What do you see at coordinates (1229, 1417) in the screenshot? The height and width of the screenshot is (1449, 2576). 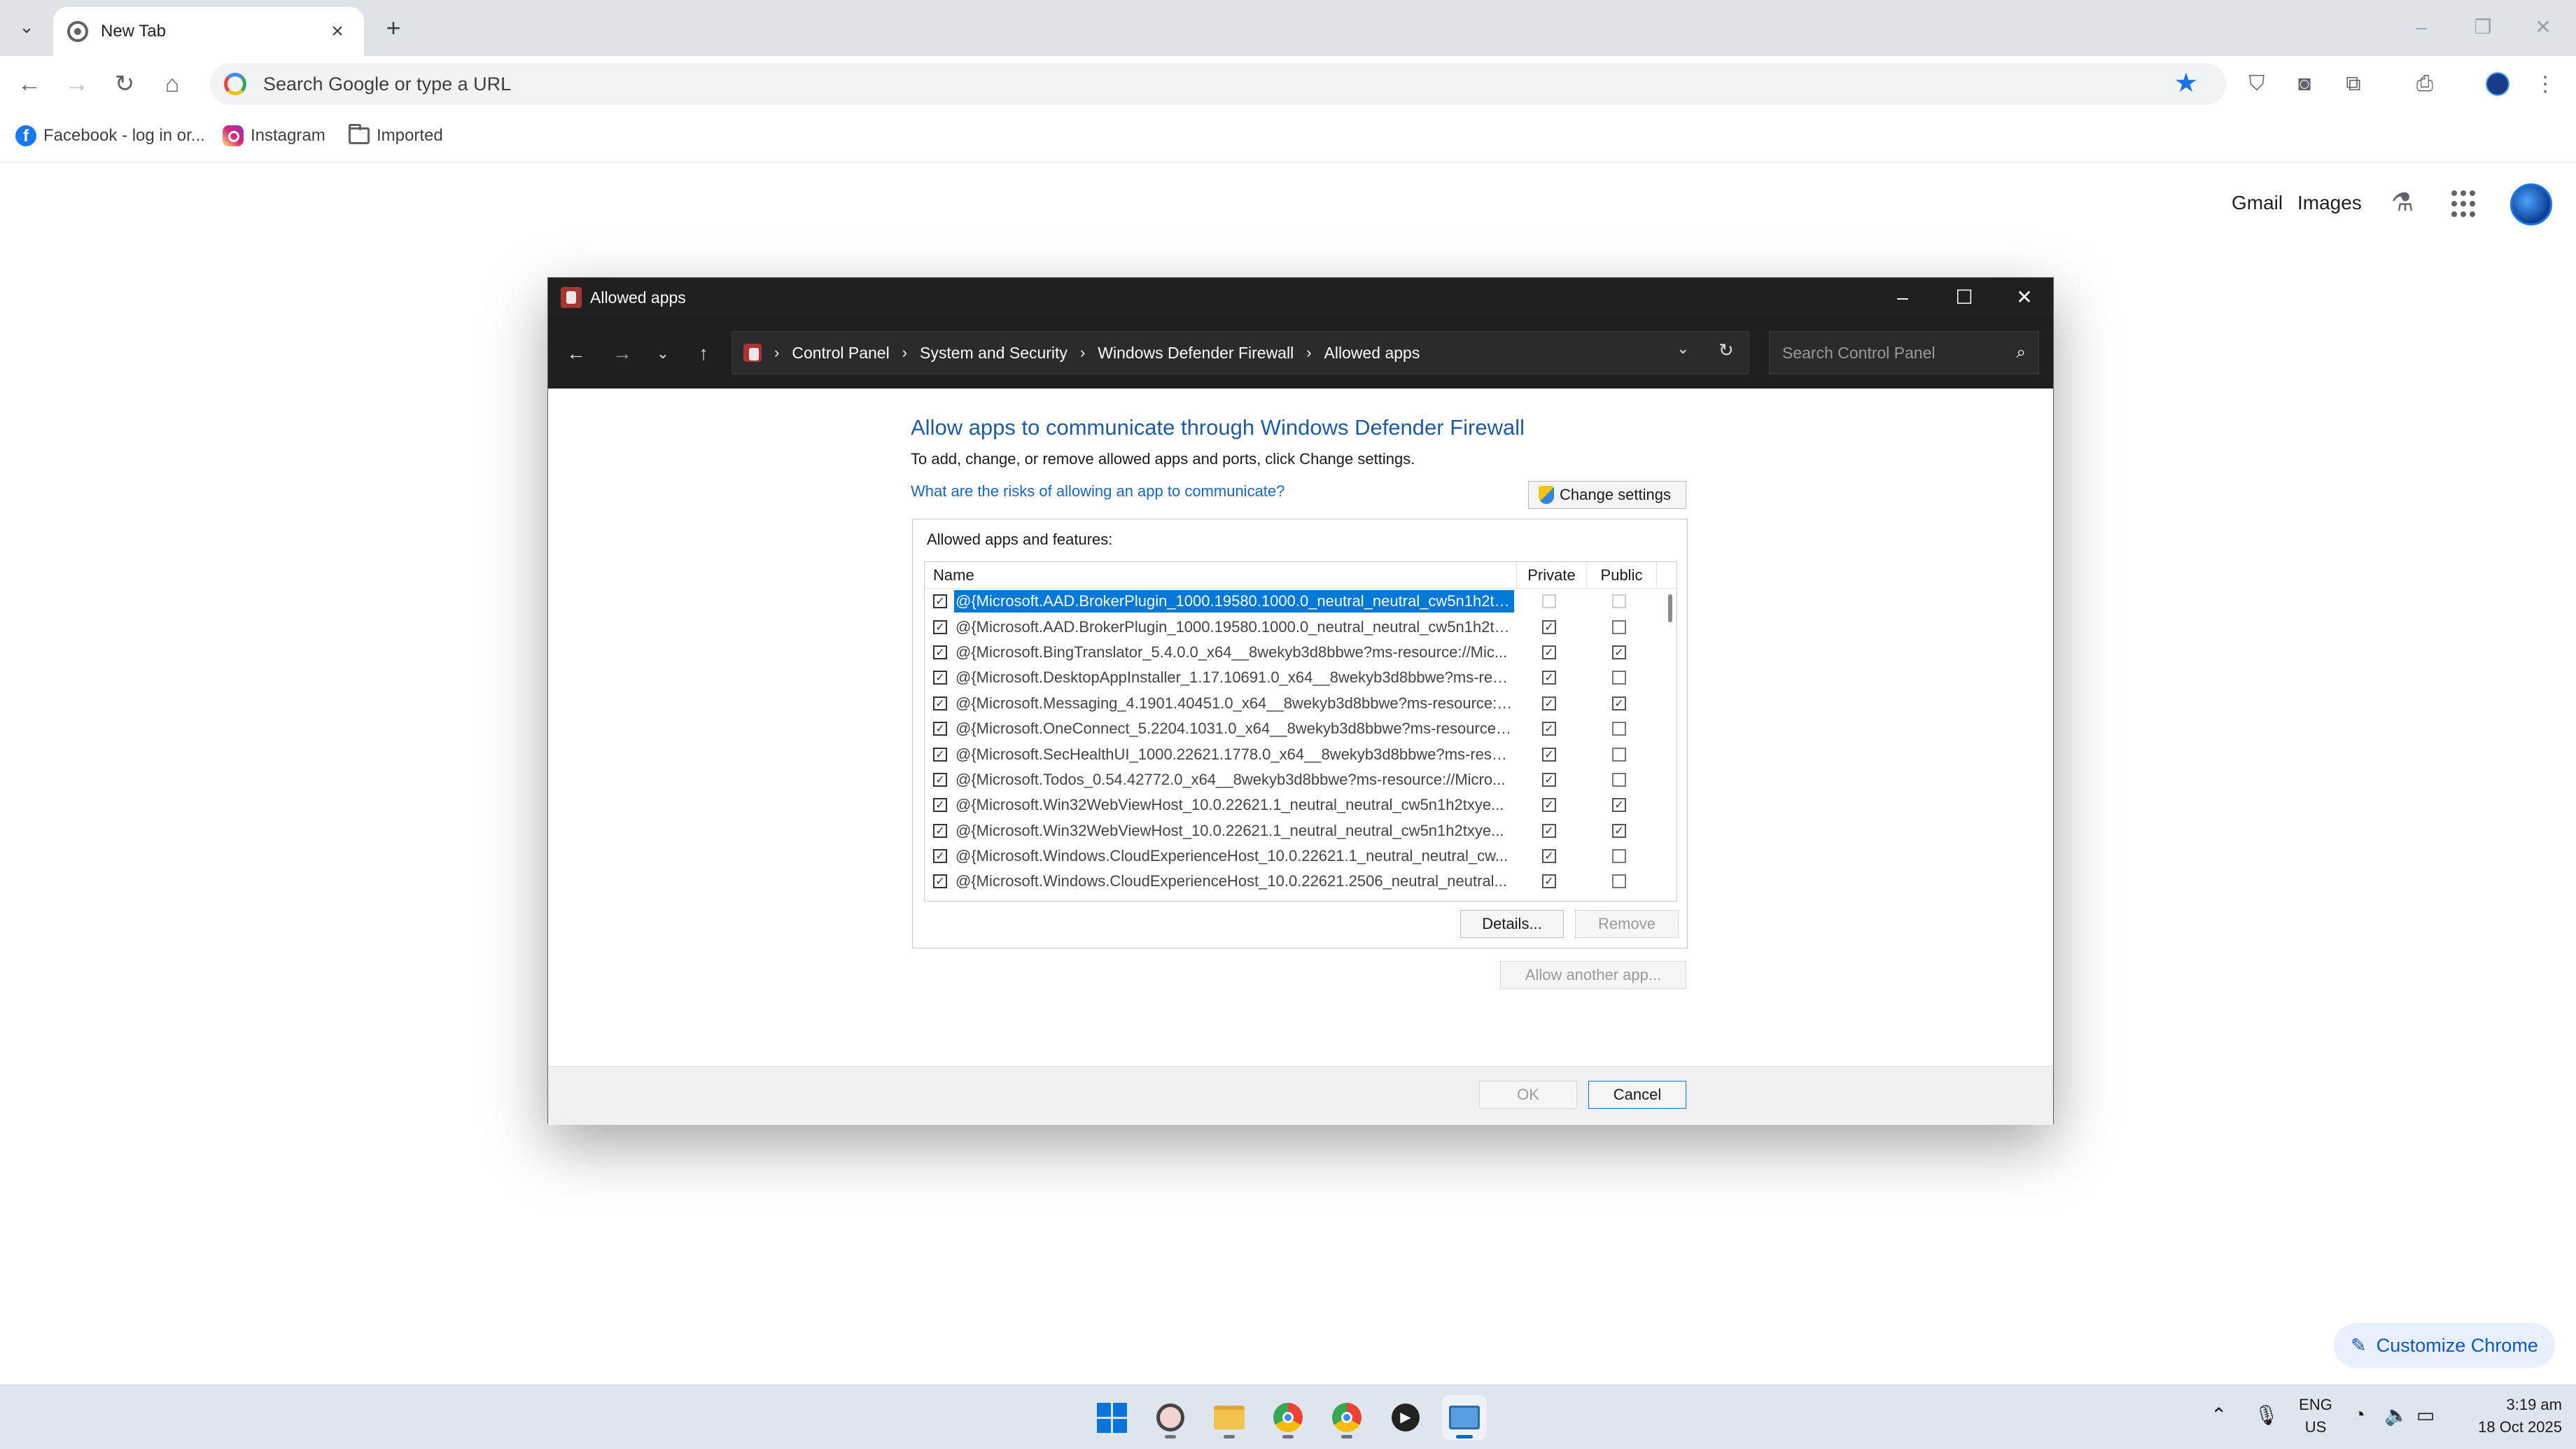 I see `file-explorer-icon` at bounding box center [1229, 1417].